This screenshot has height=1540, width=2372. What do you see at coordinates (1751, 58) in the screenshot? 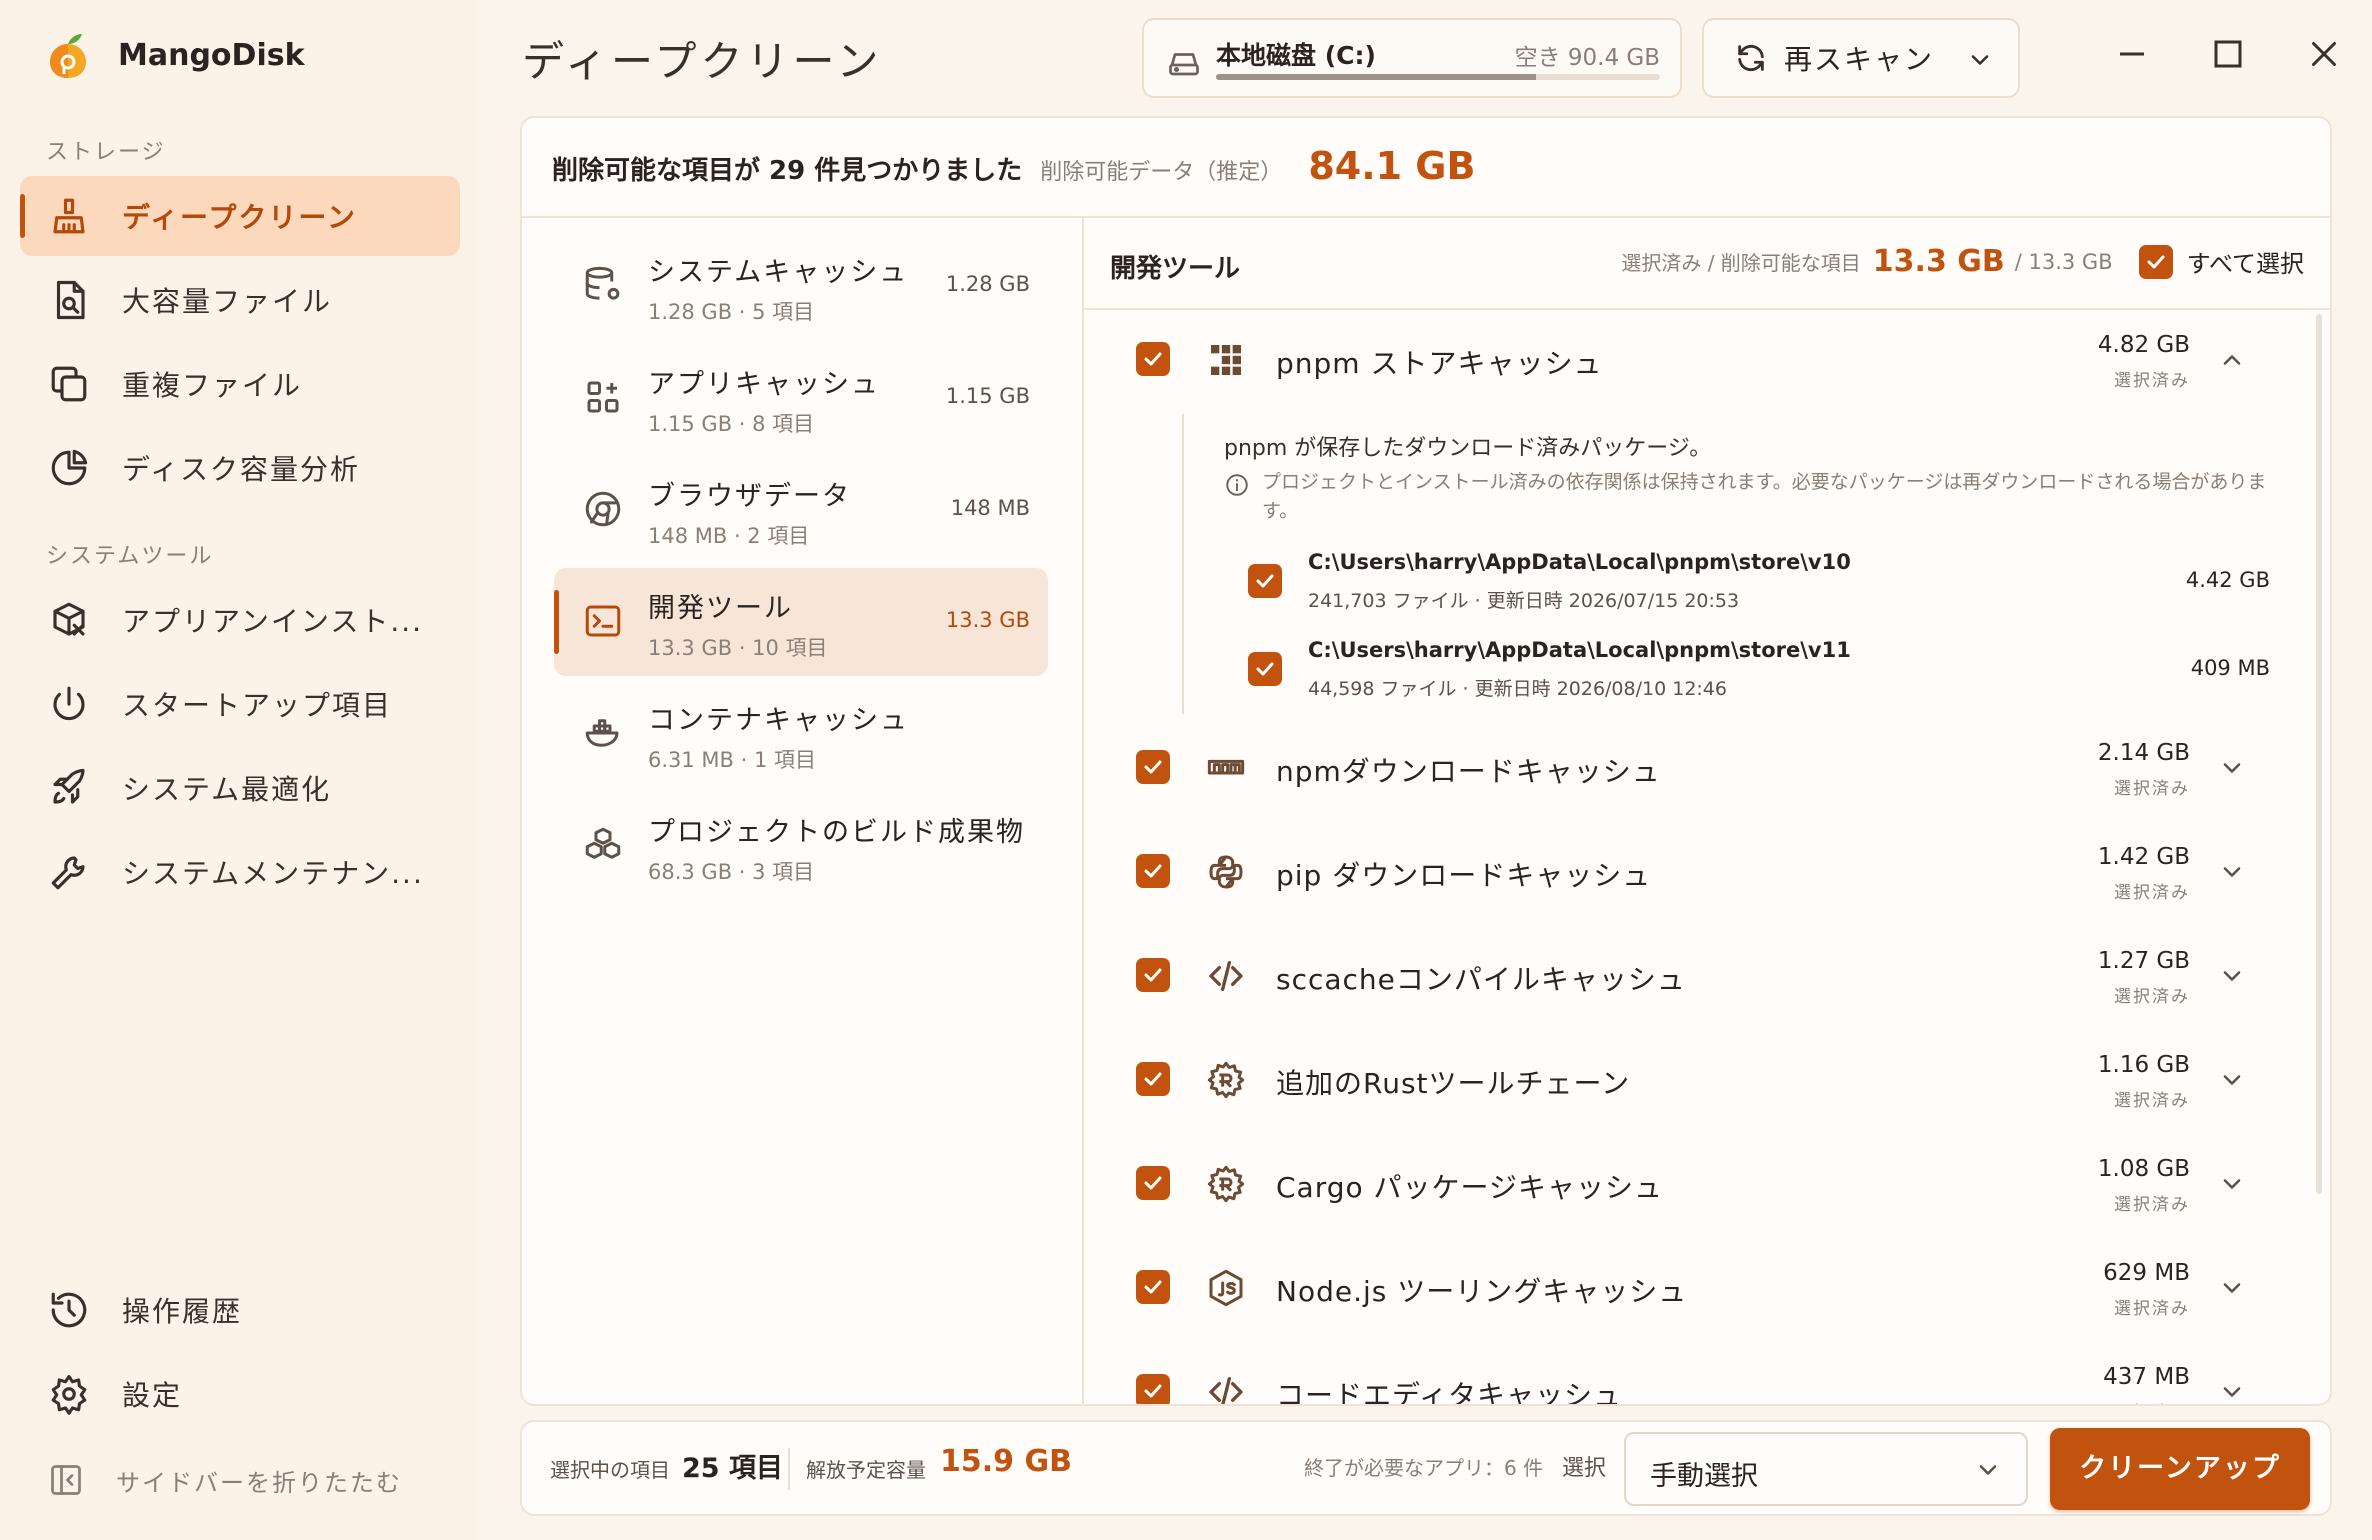
I see `refresh-icon` at bounding box center [1751, 58].